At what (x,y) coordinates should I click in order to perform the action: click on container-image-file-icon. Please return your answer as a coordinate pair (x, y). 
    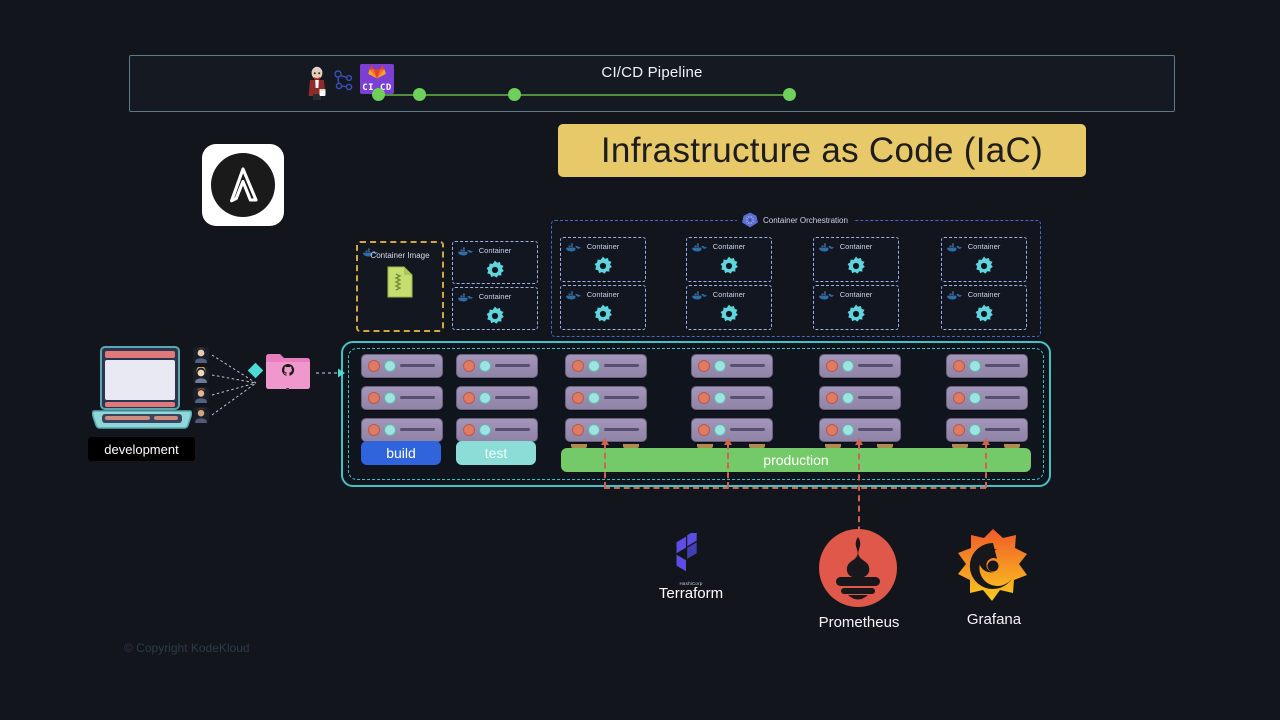
    Looking at the image, I should click on (400, 282).